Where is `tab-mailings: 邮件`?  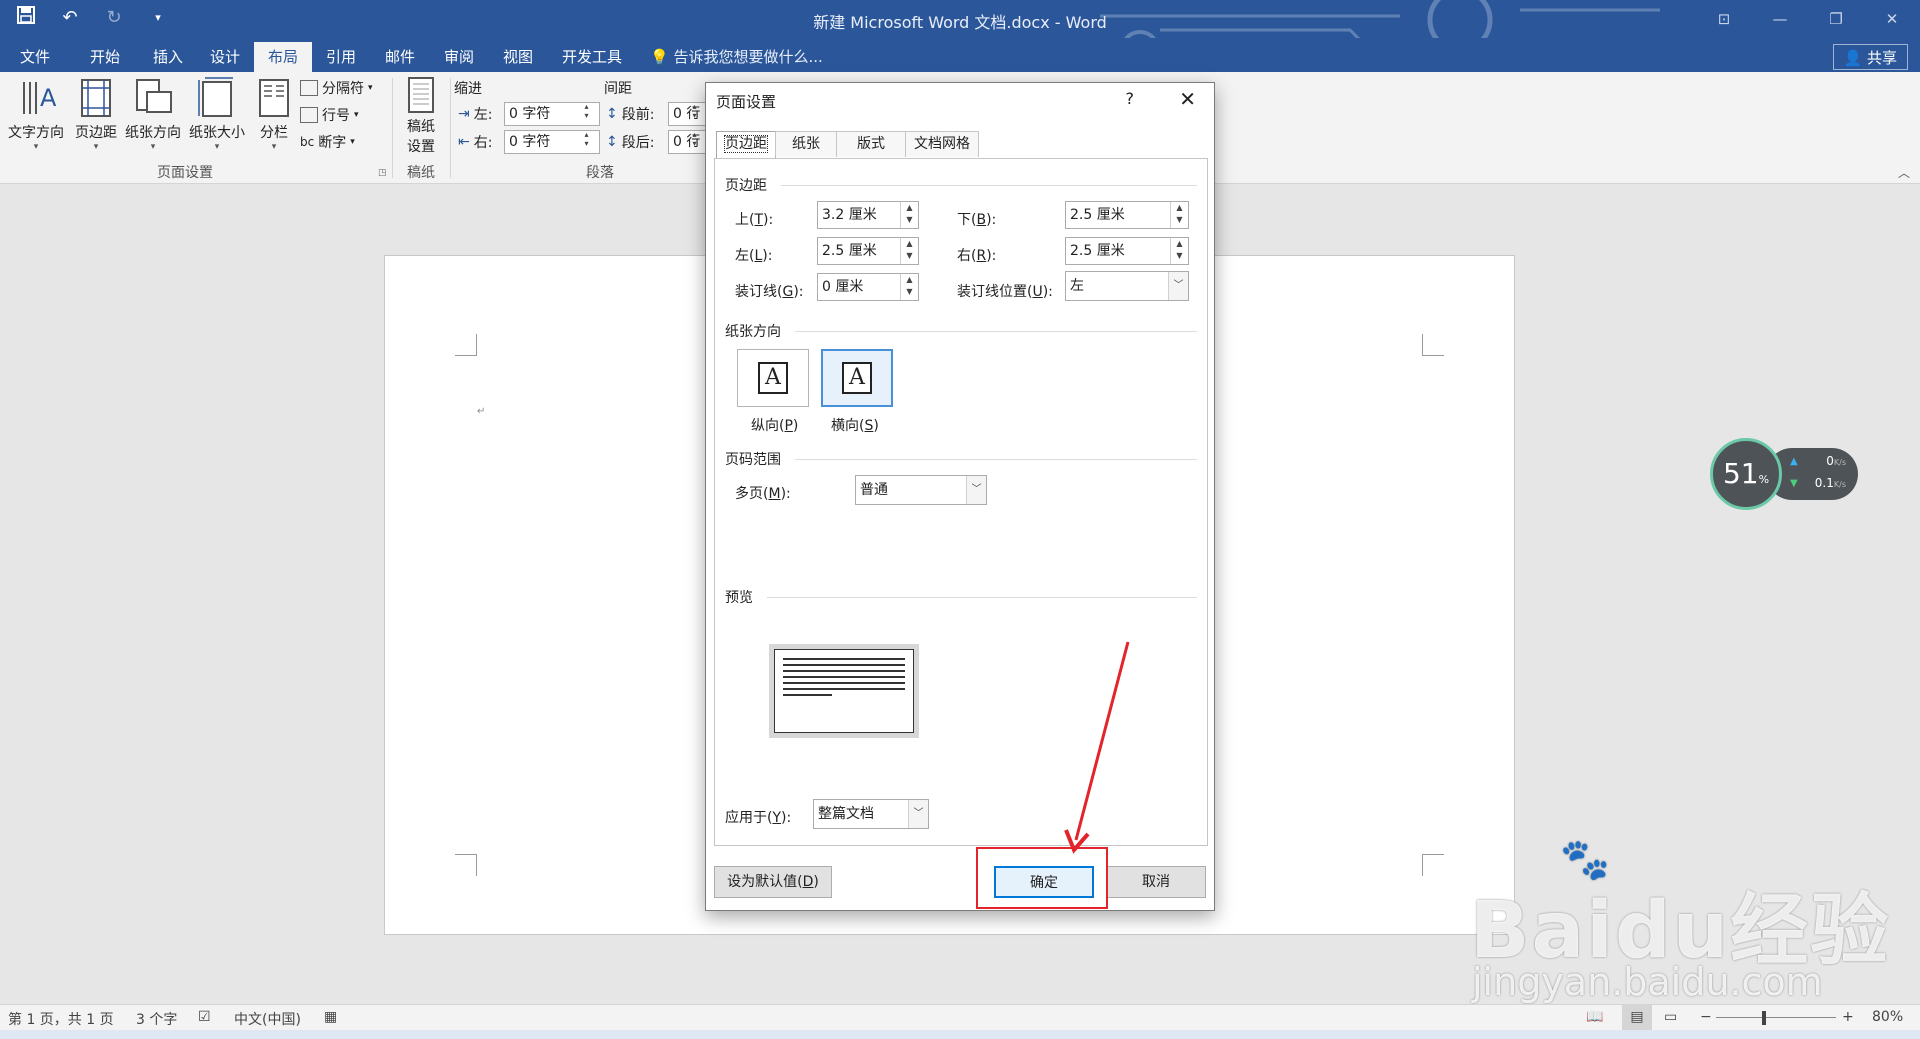
tab-mailings: 邮件 is located at coordinates (400, 57).